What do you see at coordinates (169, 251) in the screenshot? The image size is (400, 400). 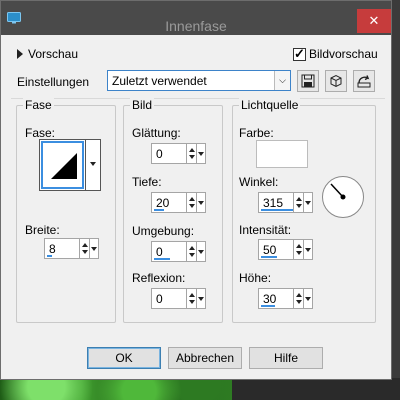 I see `umgebung-field: 0` at bounding box center [169, 251].